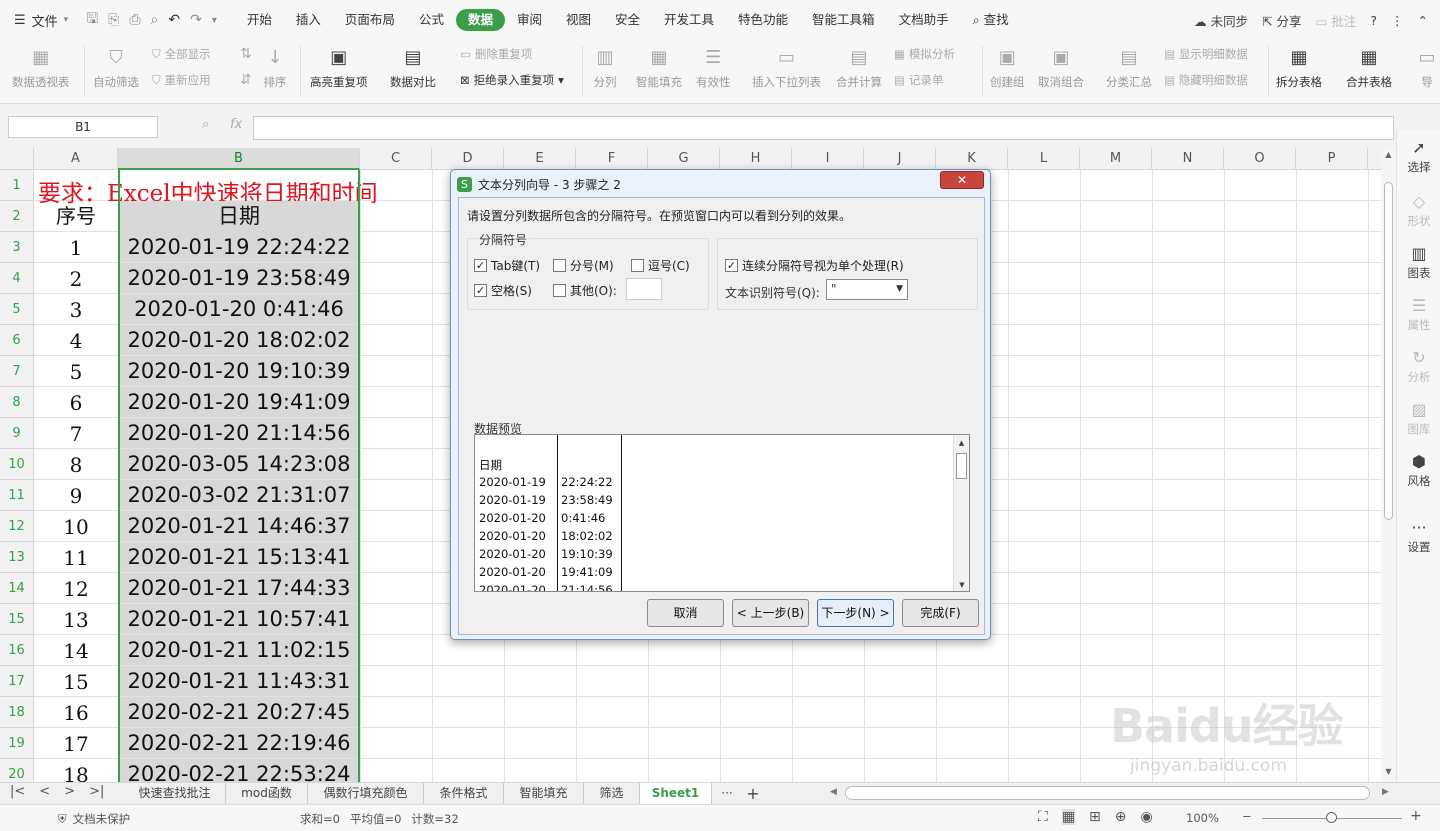  What do you see at coordinates (605, 68) in the screenshot?
I see `split-column-button: ▥ 分列` at bounding box center [605, 68].